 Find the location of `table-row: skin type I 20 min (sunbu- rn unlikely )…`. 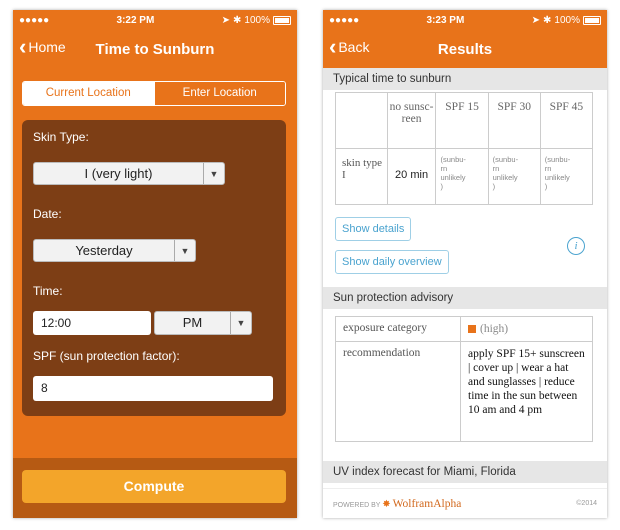

table-row: skin type I 20 min (sunbu- rn unlikely )… is located at coordinates (464, 176).